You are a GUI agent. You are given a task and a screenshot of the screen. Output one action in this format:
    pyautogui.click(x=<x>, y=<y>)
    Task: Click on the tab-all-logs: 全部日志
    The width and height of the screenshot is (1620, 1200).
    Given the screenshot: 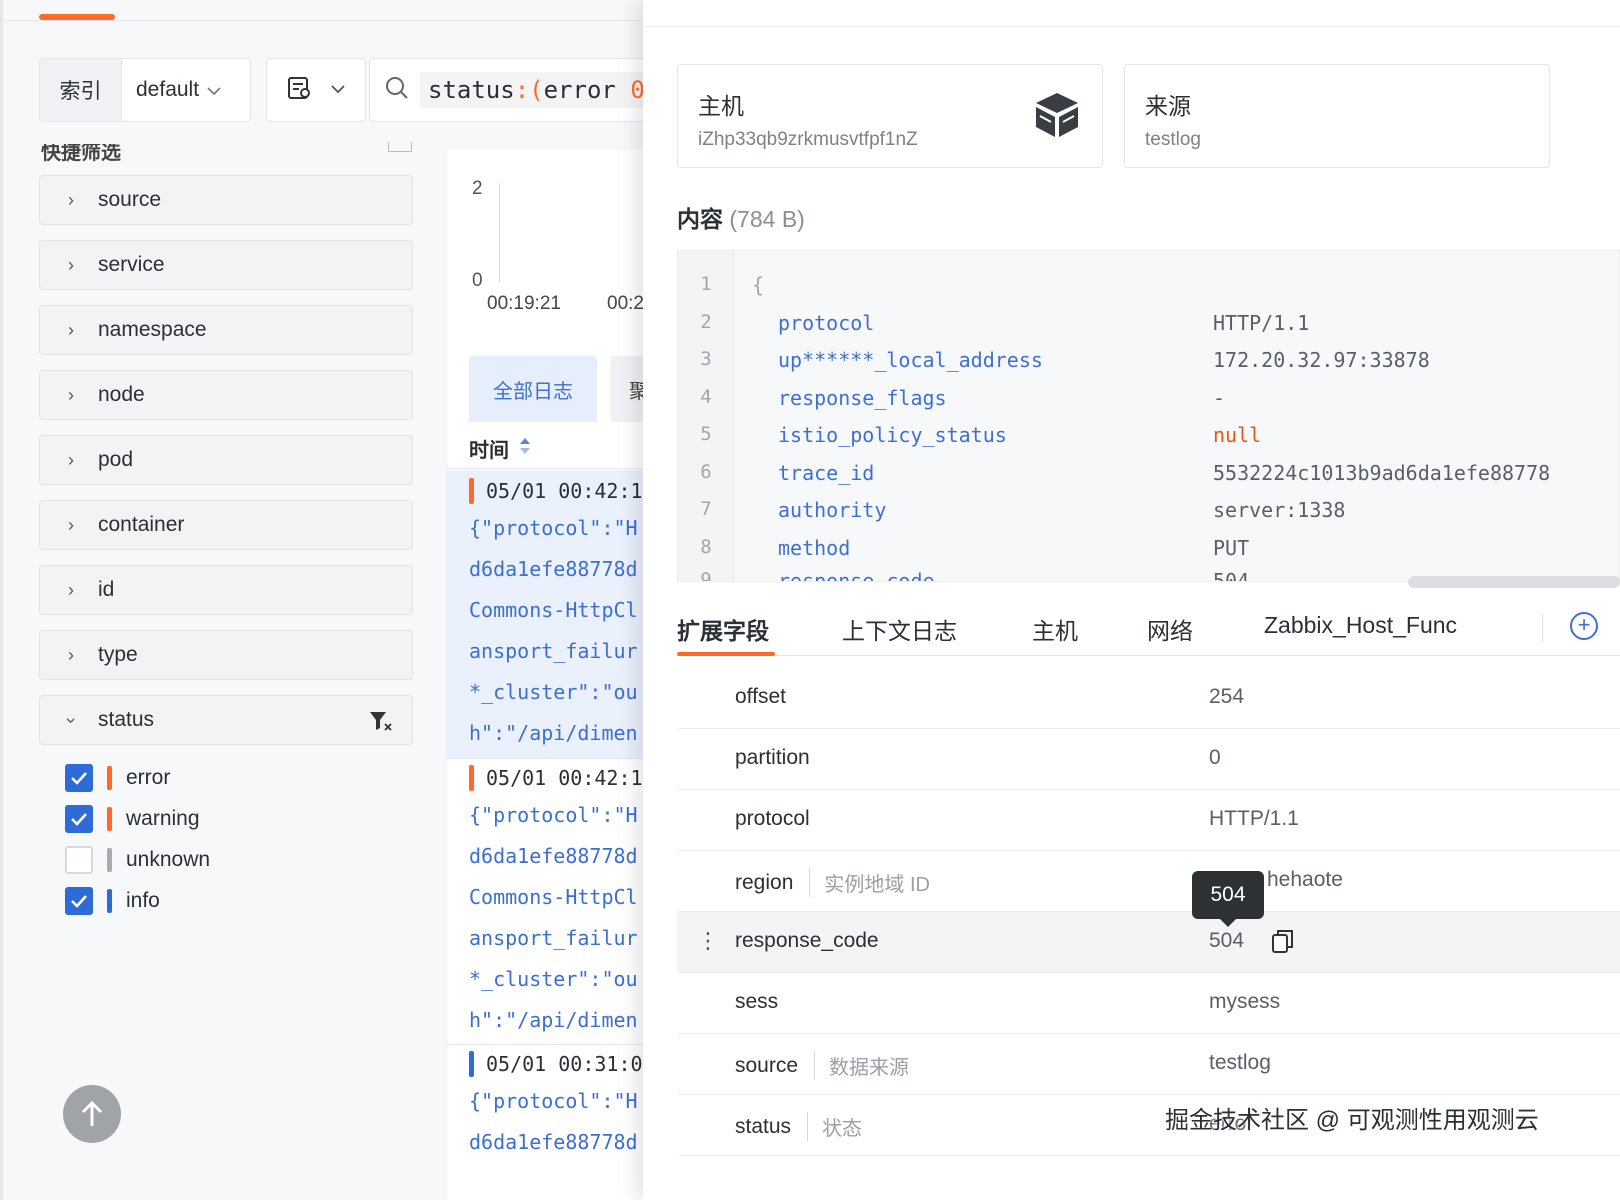 What is the action you would take?
    pyautogui.click(x=533, y=389)
    